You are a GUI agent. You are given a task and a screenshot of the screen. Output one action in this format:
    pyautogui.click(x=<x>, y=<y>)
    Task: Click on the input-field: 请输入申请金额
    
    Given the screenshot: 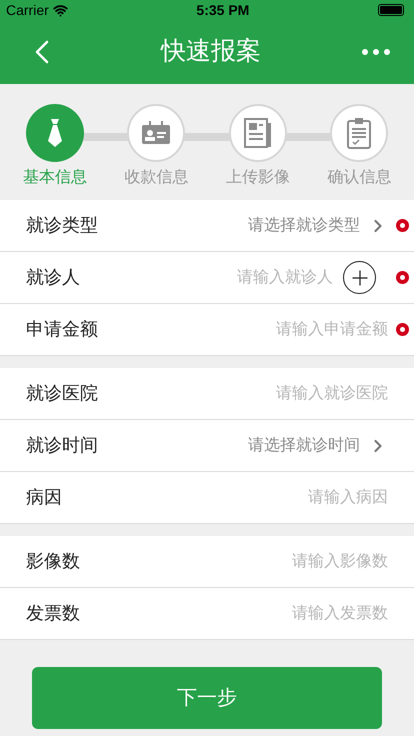 What is the action you would take?
    pyautogui.click(x=298, y=330)
    